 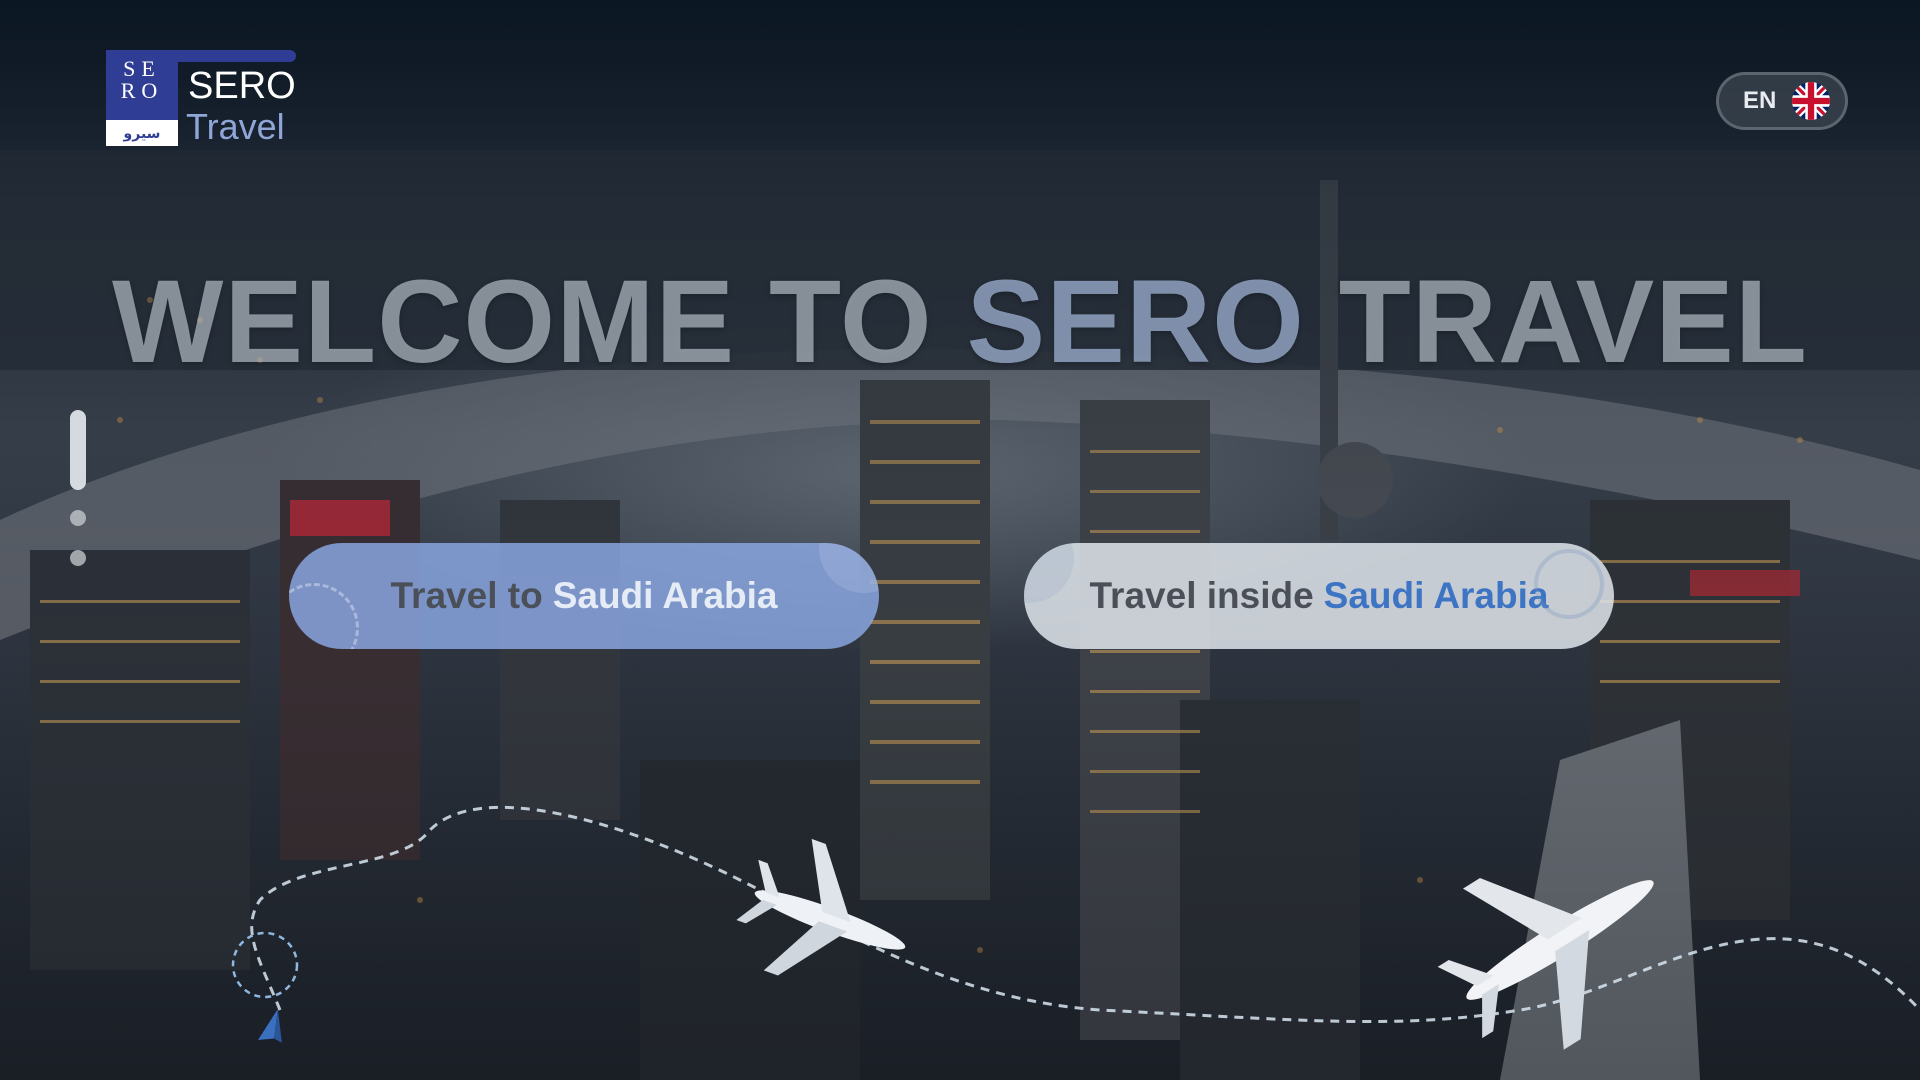 I want to click on brand-logo: SE RO سيرو SERO Travel, so click(x=201, y=98).